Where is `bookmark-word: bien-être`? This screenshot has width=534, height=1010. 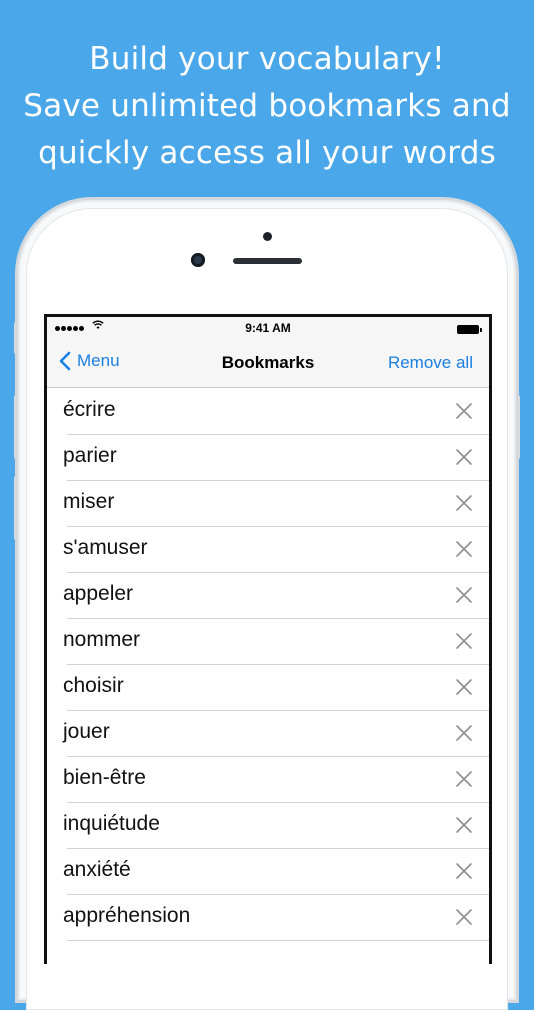 bookmark-word: bien-être is located at coordinates (104, 777).